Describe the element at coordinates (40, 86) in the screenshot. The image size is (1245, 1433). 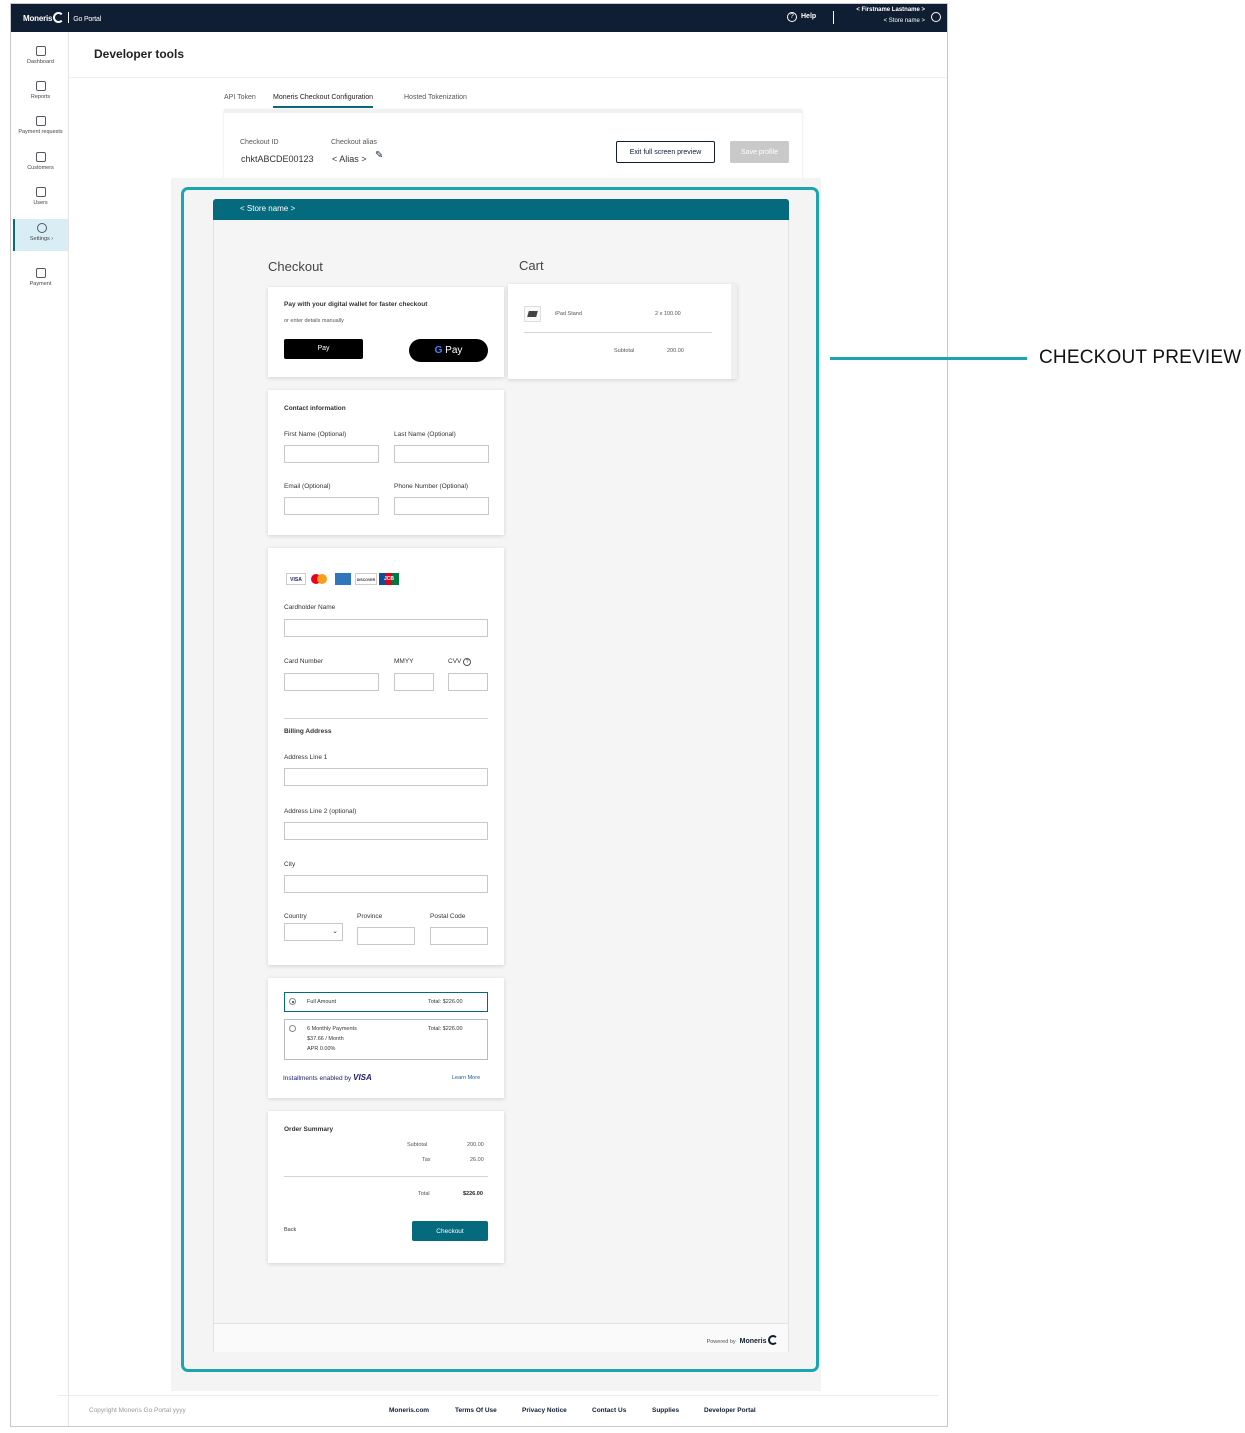
I see `reports-icon` at that location.